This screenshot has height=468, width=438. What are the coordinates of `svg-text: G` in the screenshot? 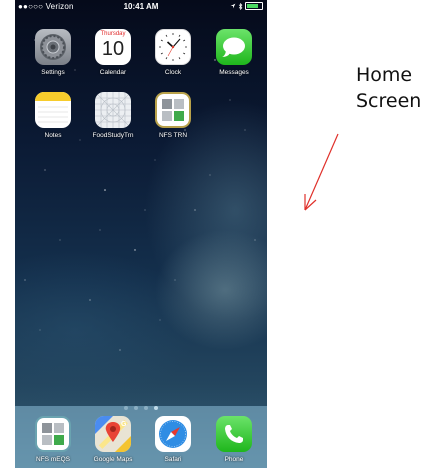 It's located at (124, 424).